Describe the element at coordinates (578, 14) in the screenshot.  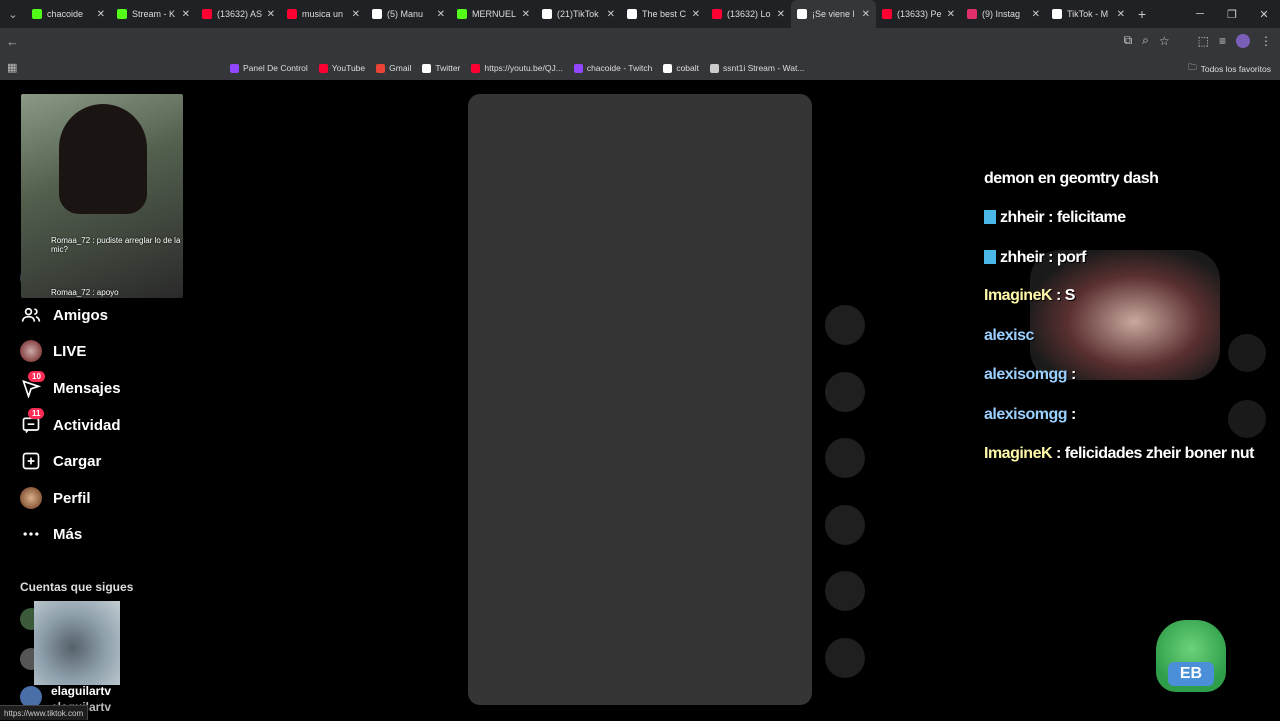
I see `browser-tab: (21)TikTok ✕` at that location.